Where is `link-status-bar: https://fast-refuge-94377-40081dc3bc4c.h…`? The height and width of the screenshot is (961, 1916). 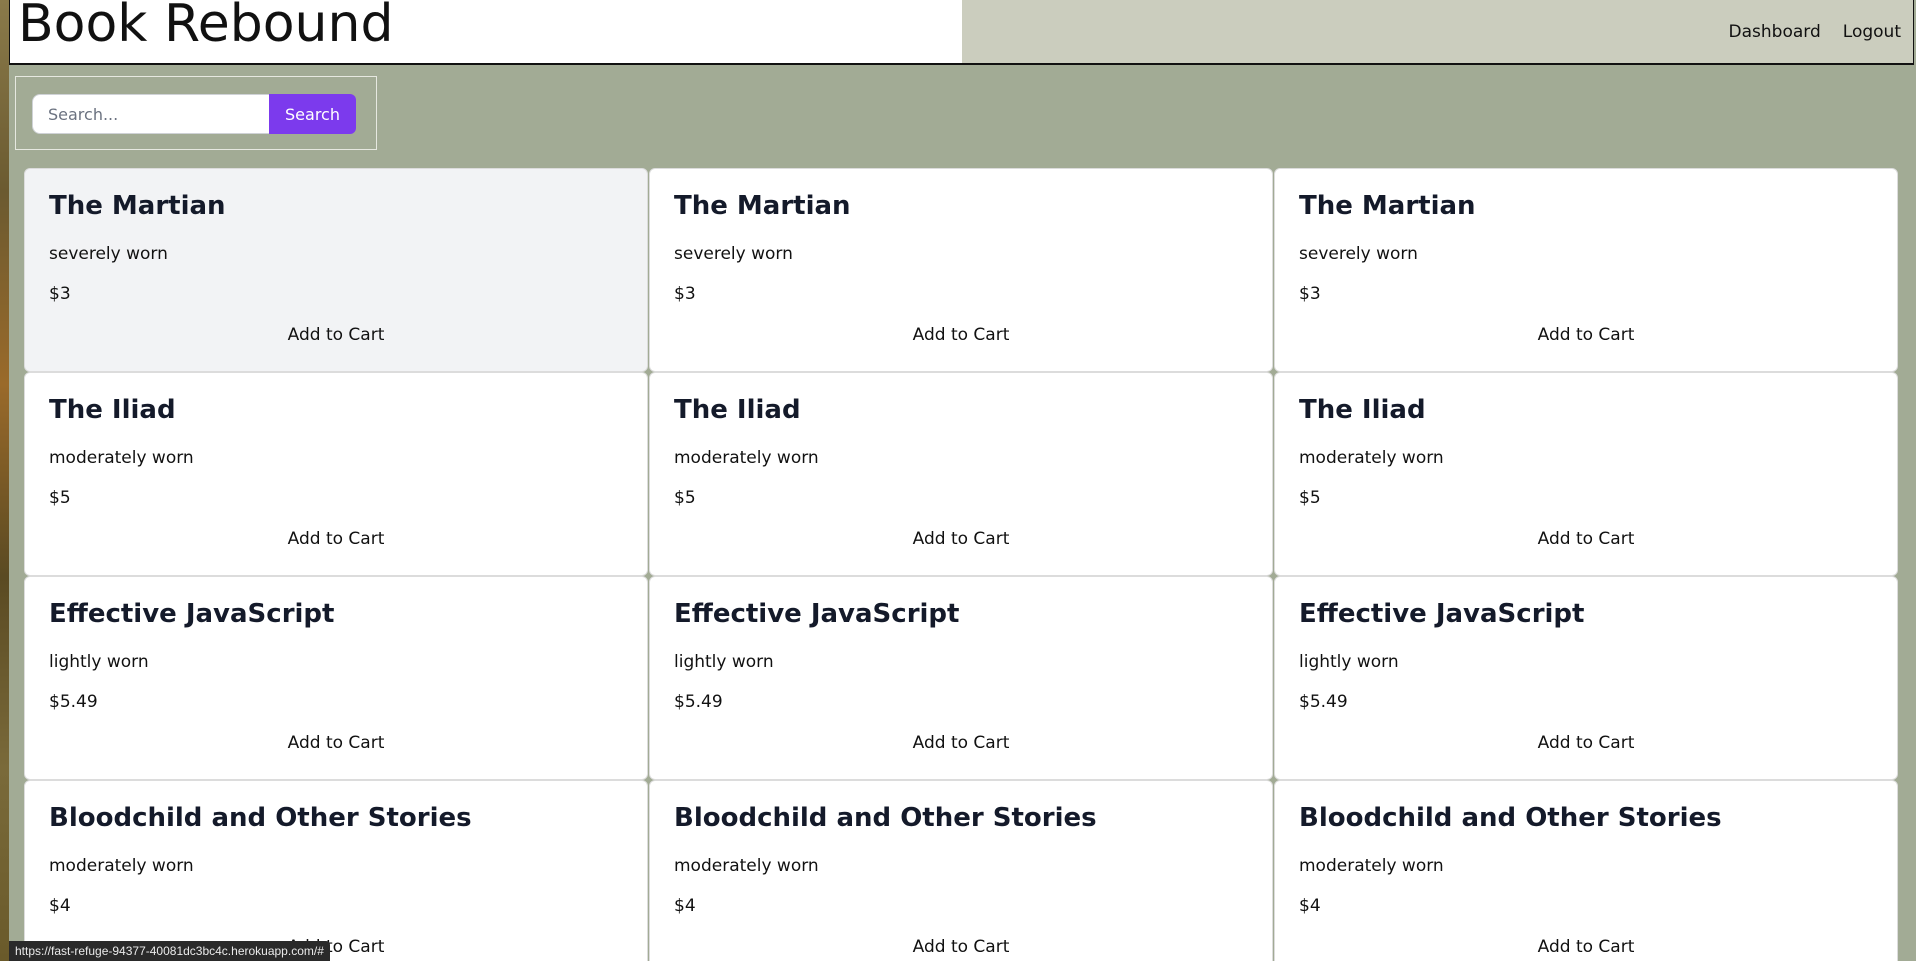
link-status-bar: https://fast-refuge-94377-40081dc3bc4c.h… is located at coordinates (169, 951).